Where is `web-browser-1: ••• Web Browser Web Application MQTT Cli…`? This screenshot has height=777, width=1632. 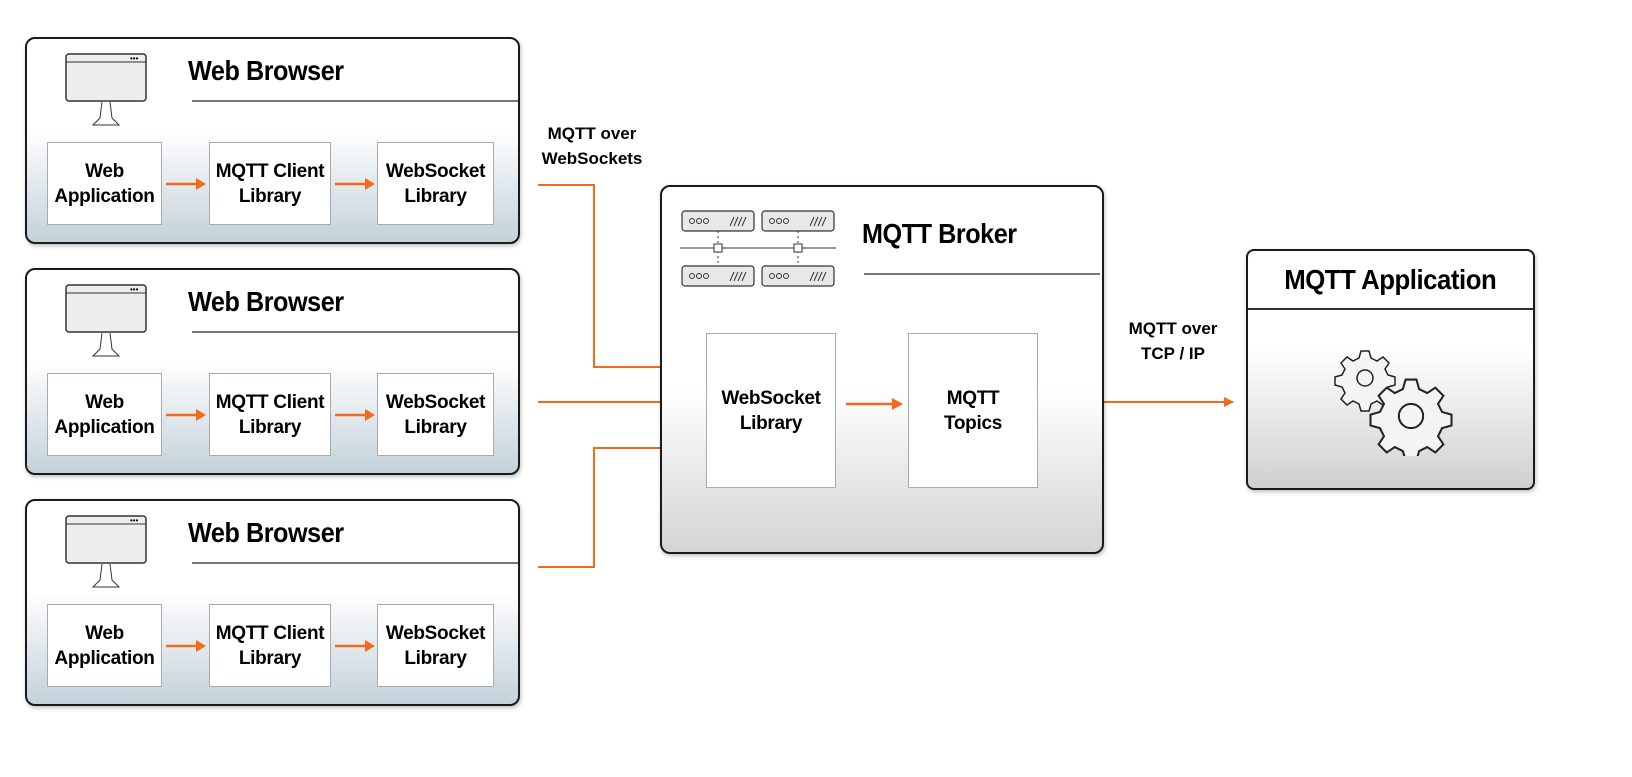 web-browser-1: ••• Web Browser Web Application MQTT Cli… is located at coordinates (272, 140).